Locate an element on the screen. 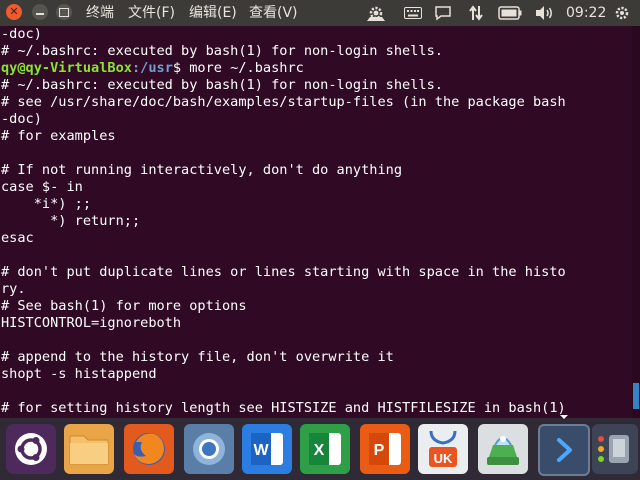 Image resolution: width=640 pixels, height=480 pixels. files-launcher is located at coordinates (89, 449).